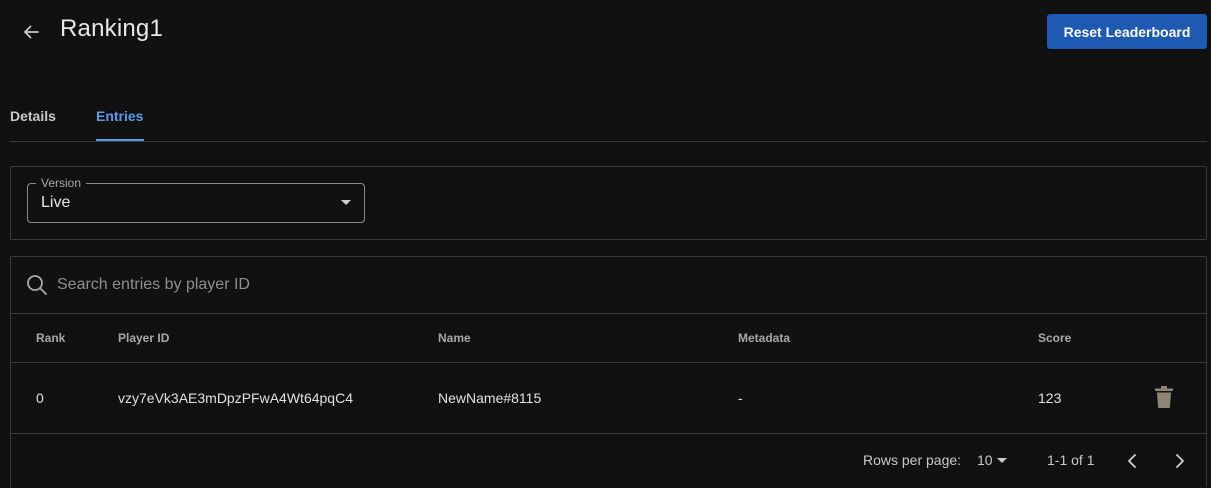 The width and height of the screenshot is (1211, 488). Describe the element at coordinates (37, 285) in the screenshot. I see `search-icon` at that location.